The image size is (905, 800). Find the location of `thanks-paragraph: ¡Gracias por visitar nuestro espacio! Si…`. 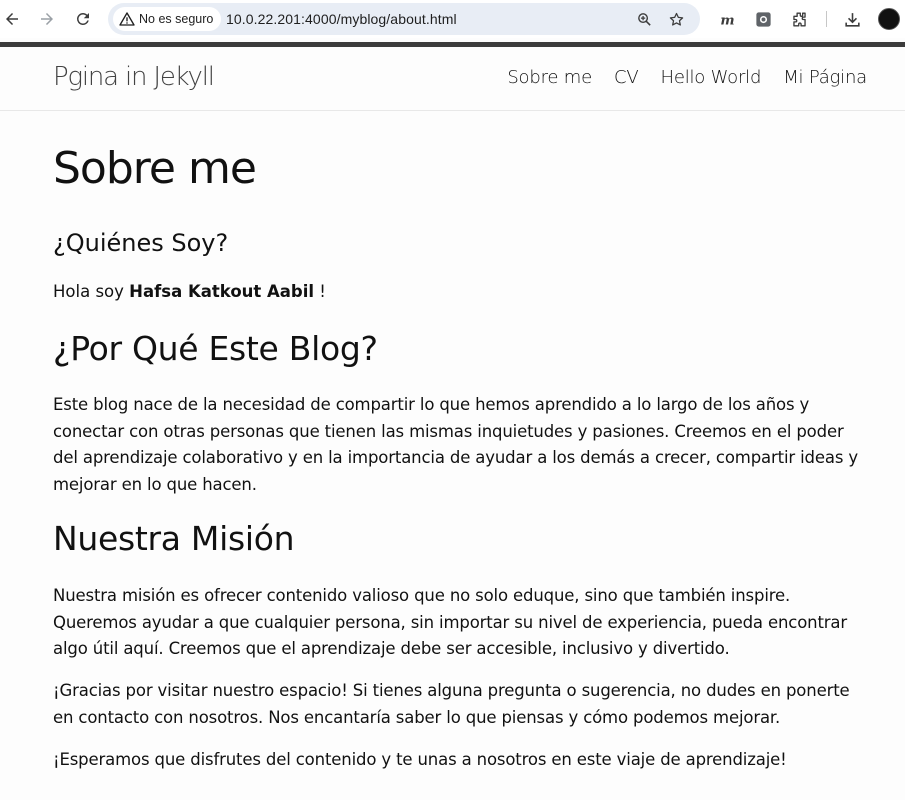

thanks-paragraph: ¡Gracias por visitar nuestro espacio! Si… is located at coordinates (451, 704).